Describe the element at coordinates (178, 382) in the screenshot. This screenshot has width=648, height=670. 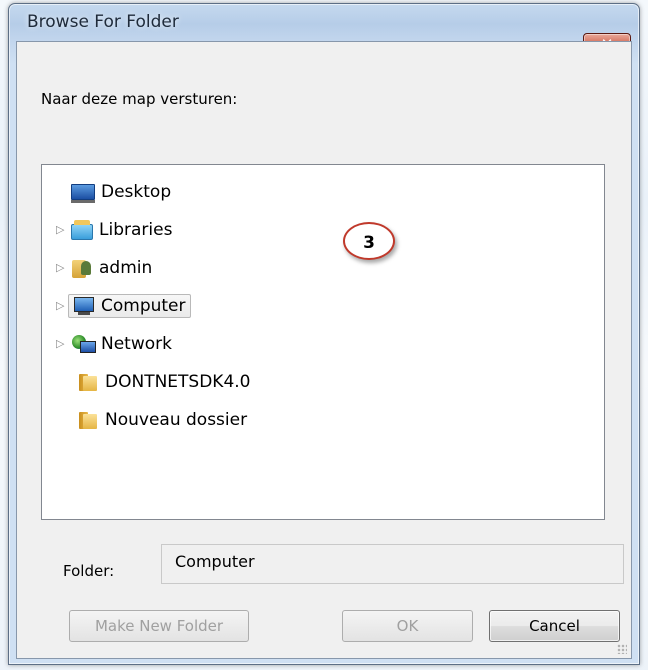
I see `tree-item-label: DONTNETSDK4.0` at that location.